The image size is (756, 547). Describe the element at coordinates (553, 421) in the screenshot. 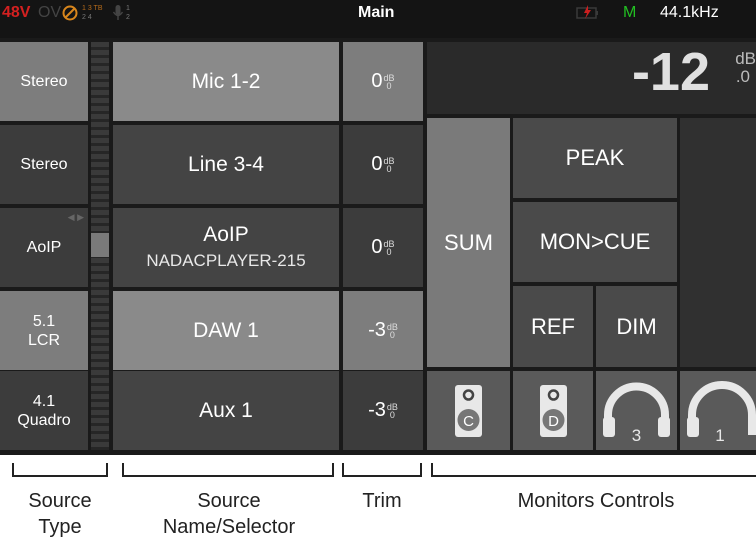

I see `speaker-d-letter: D` at that location.